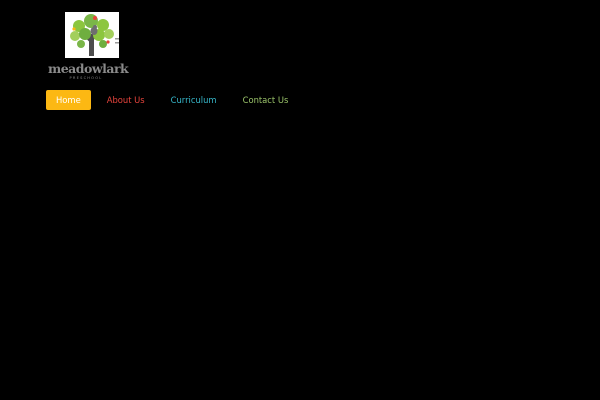  What do you see at coordinates (126, 100) in the screenshot?
I see `nav-item-about-us: About Us` at bounding box center [126, 100].